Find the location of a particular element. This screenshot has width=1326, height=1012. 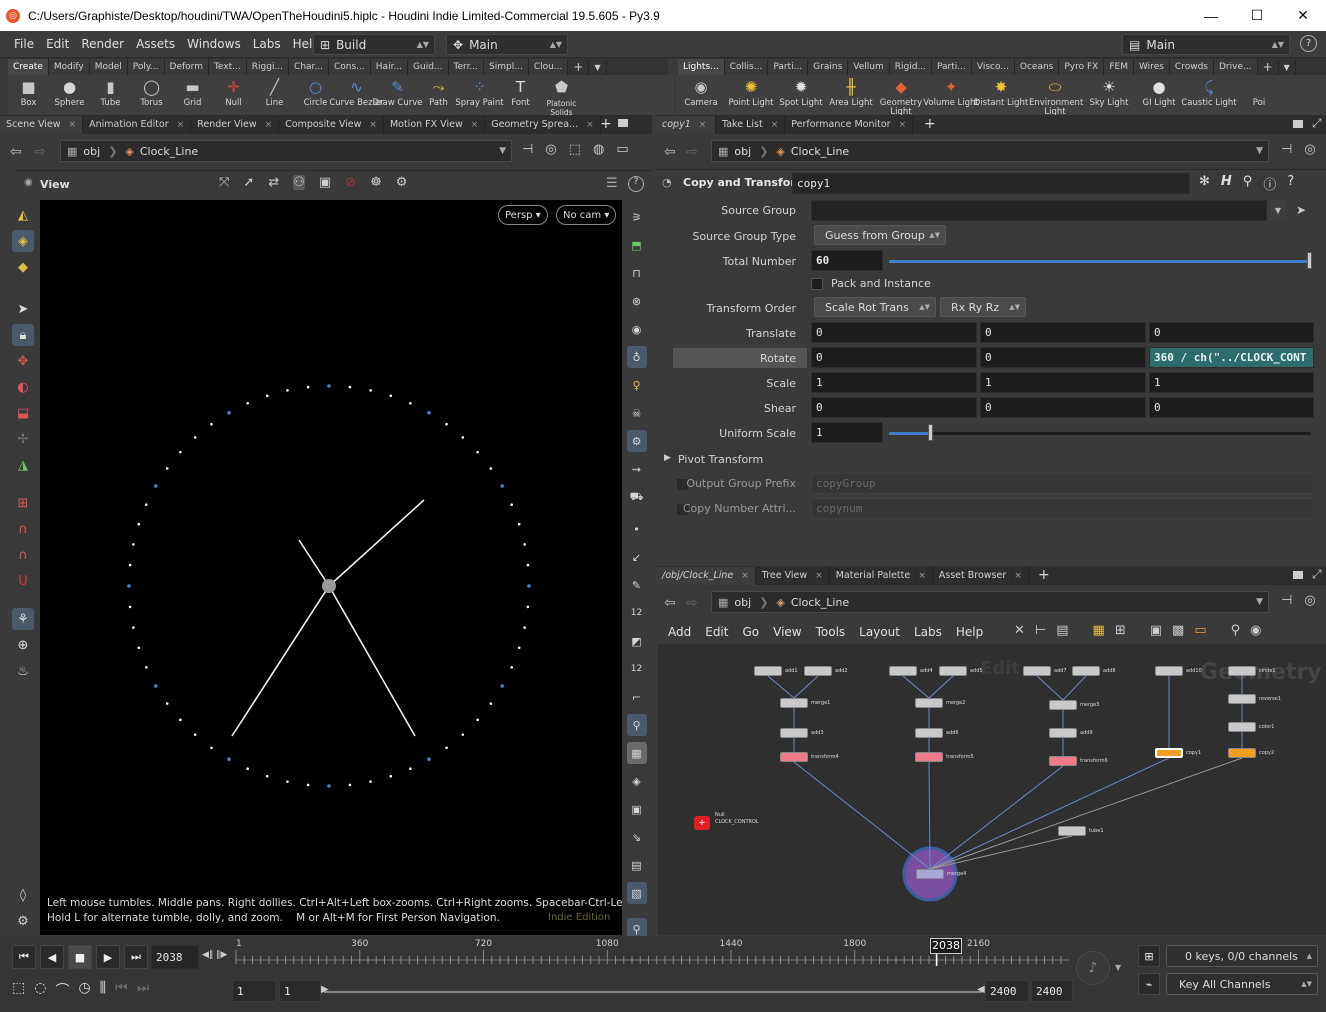

maximize-button: ☐ is located at coordinates (1257, 15).